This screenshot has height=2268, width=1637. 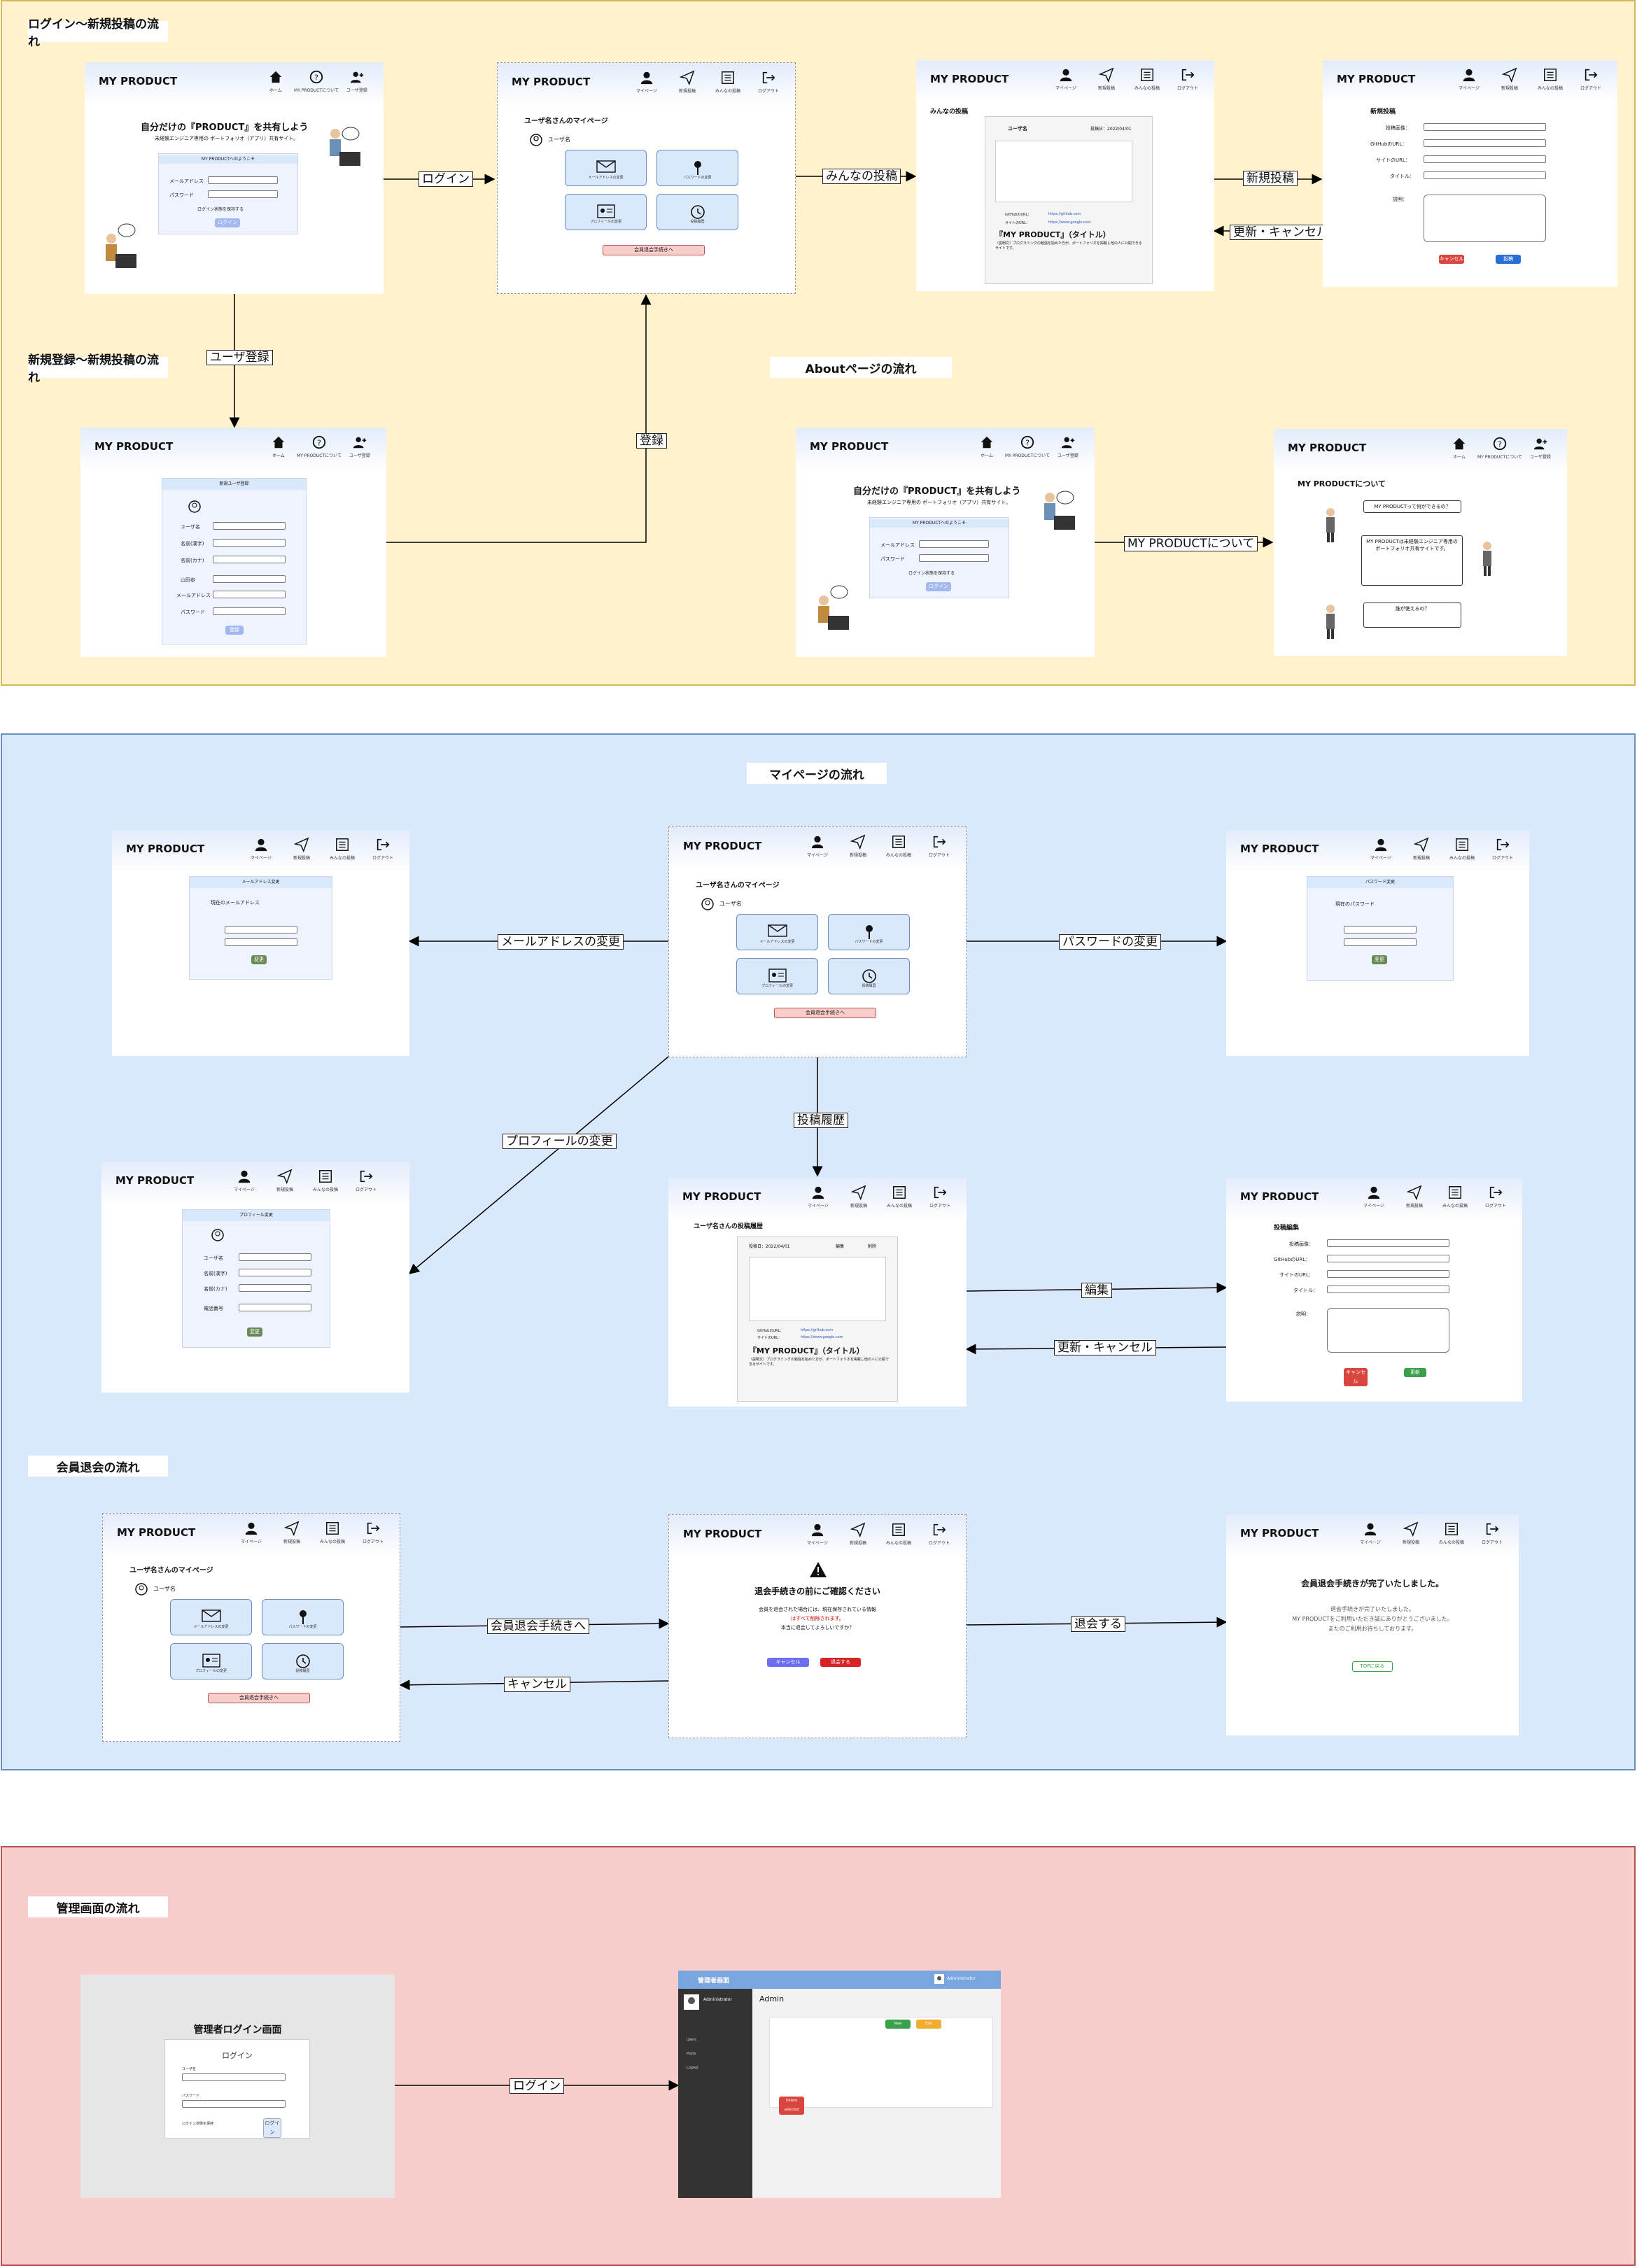 What do you see at coordinates (691, 2040) in the screenshot?
I see `menu-users: Users` at bounding box center [691, 2040].